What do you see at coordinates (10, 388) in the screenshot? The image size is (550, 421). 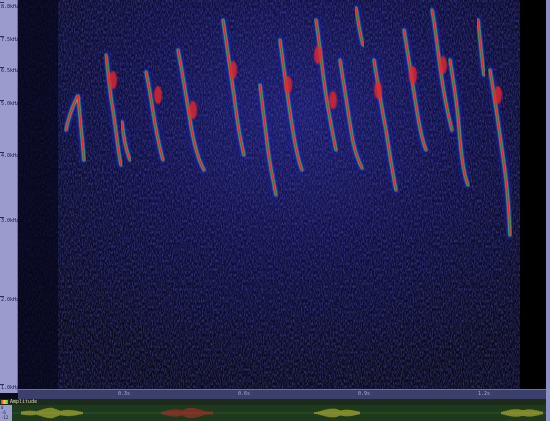 I see `freq-tick-label: 1.0kHz` at bounding box center [10, 388].